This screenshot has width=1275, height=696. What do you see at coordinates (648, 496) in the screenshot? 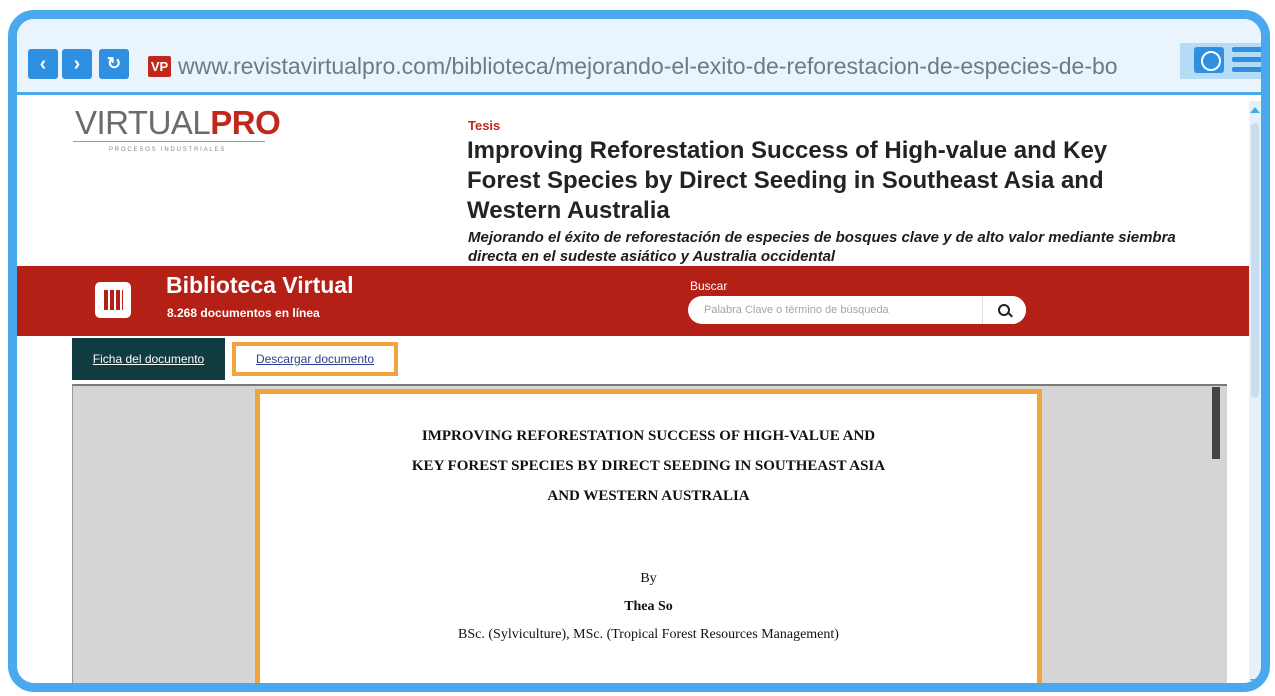
I see `document-title-line: AND WESTERN AUSTRALIA` at bounding box center [648, 496].